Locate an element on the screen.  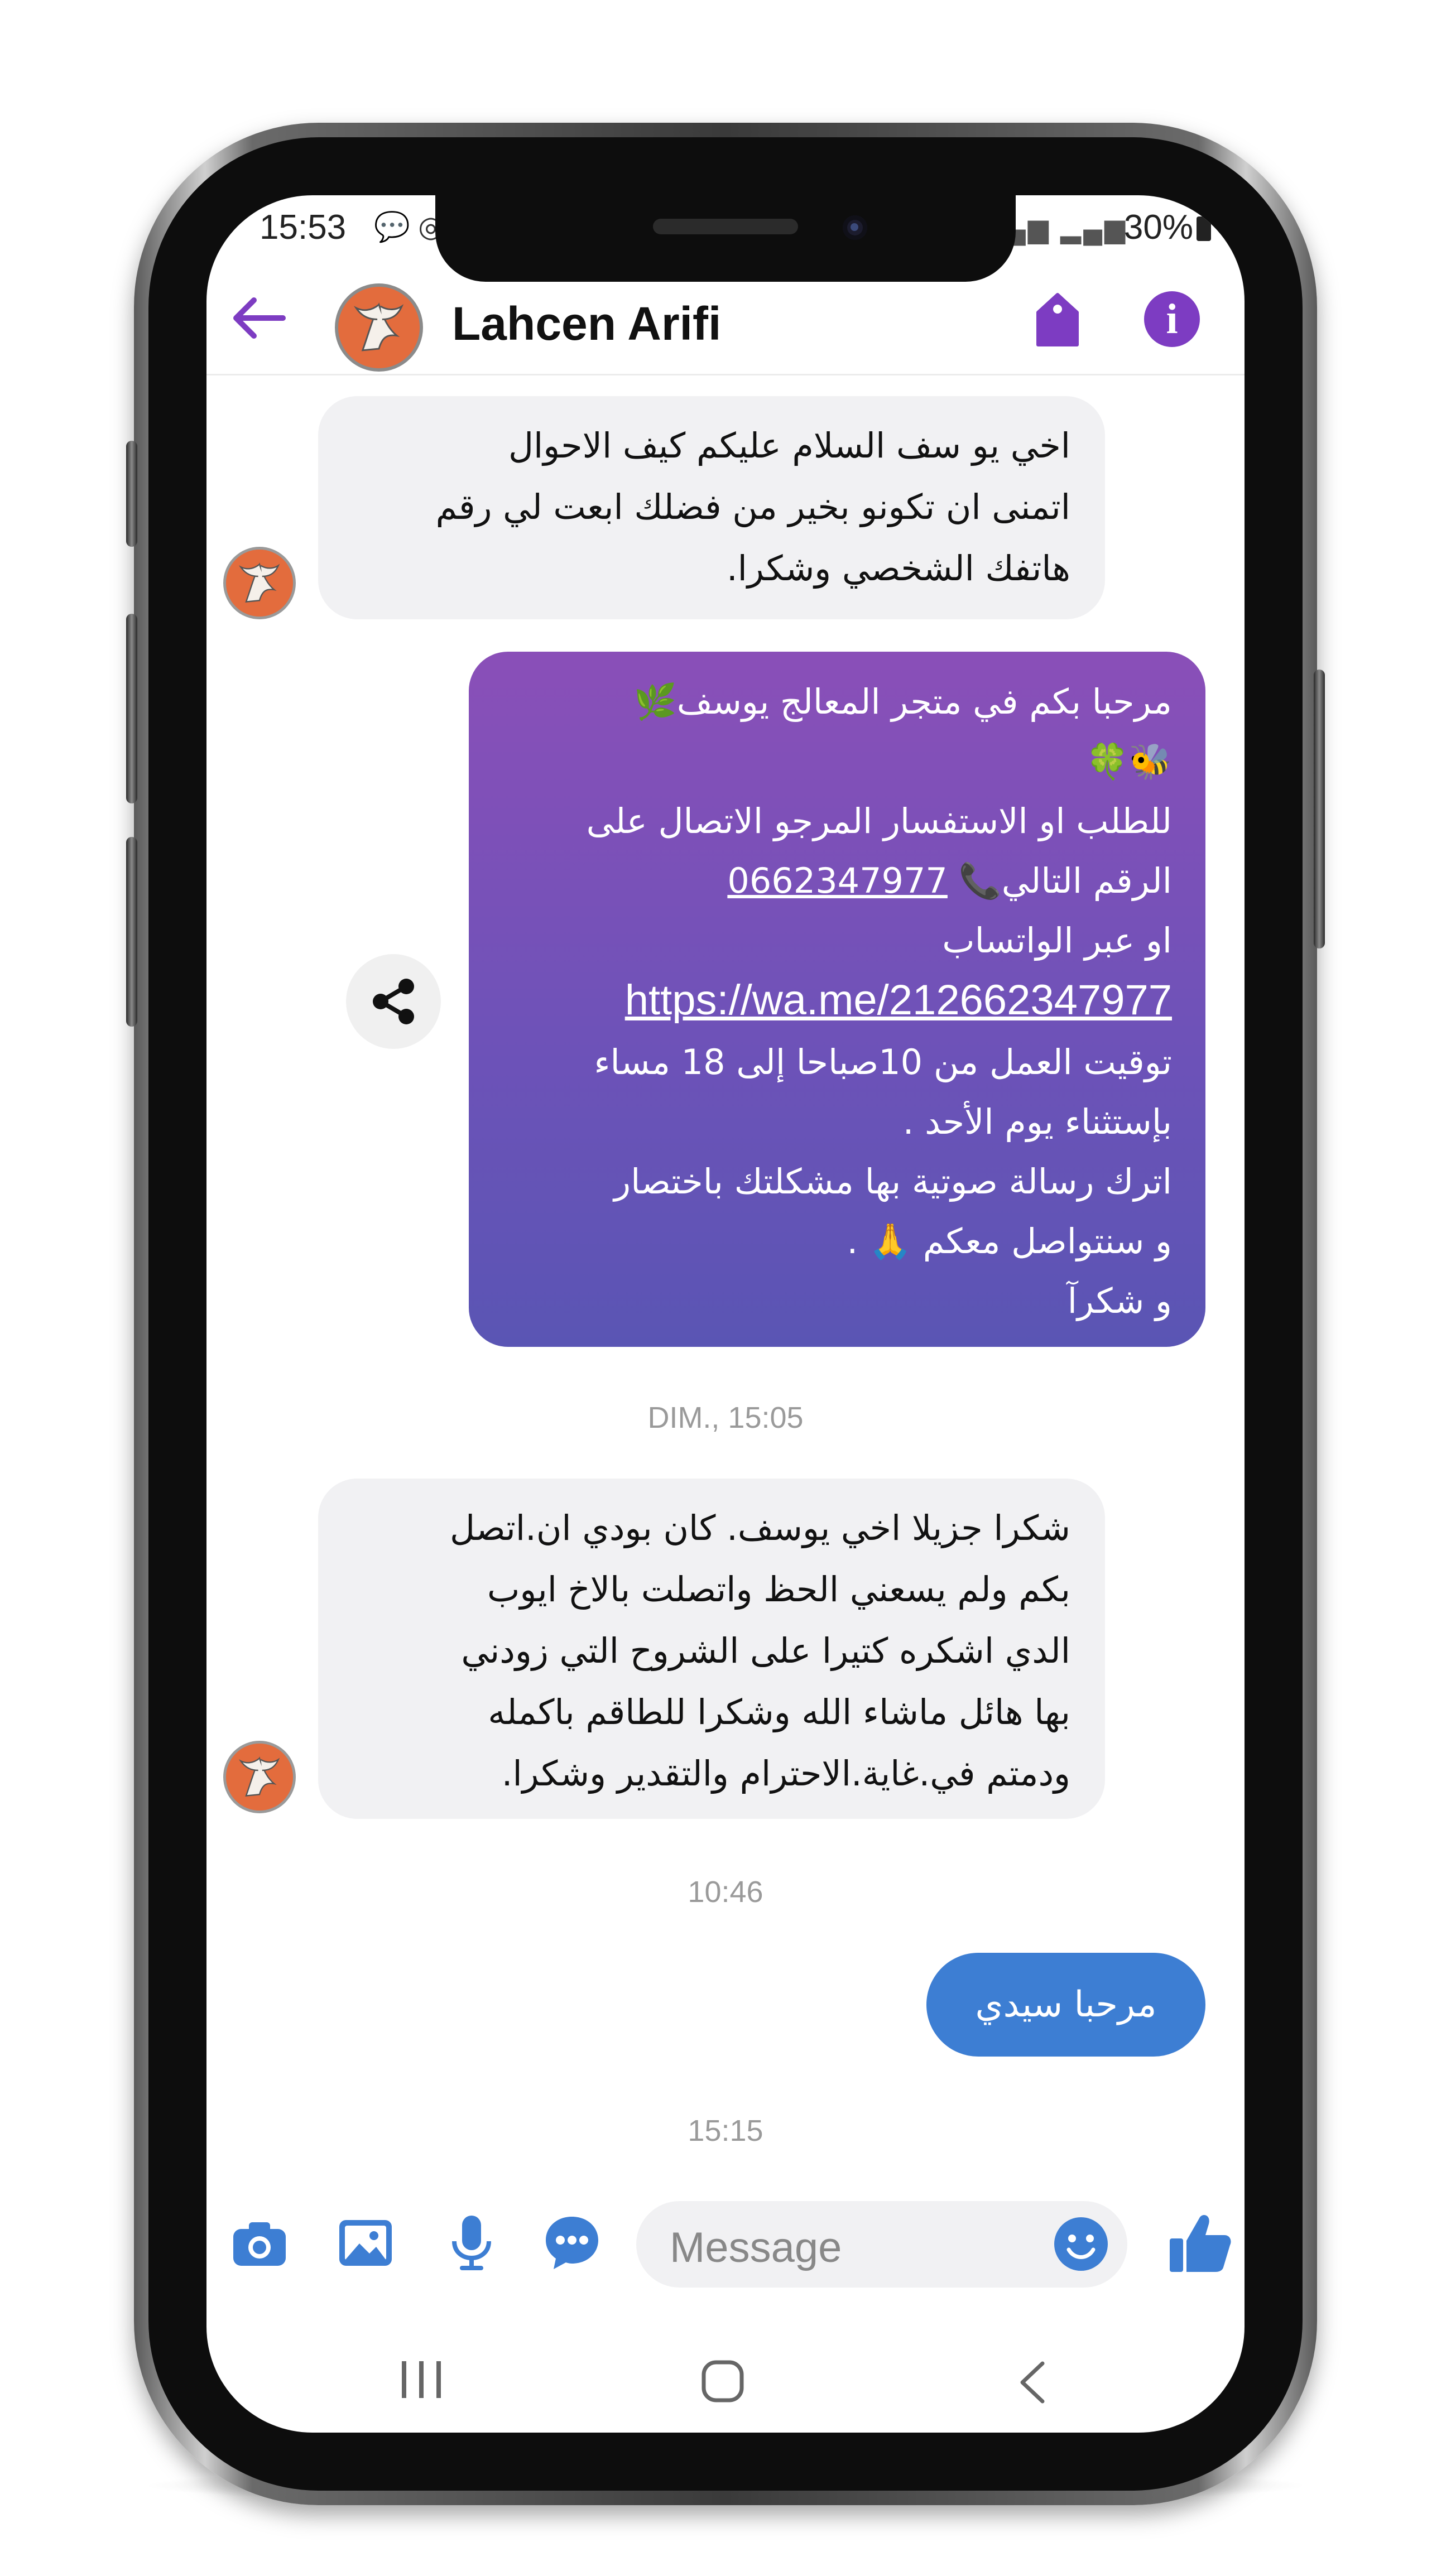
message-line: شكرا جزيلا اخي يوسف. كان بودي ان.اتصل is located at coordinates (759, 1528).